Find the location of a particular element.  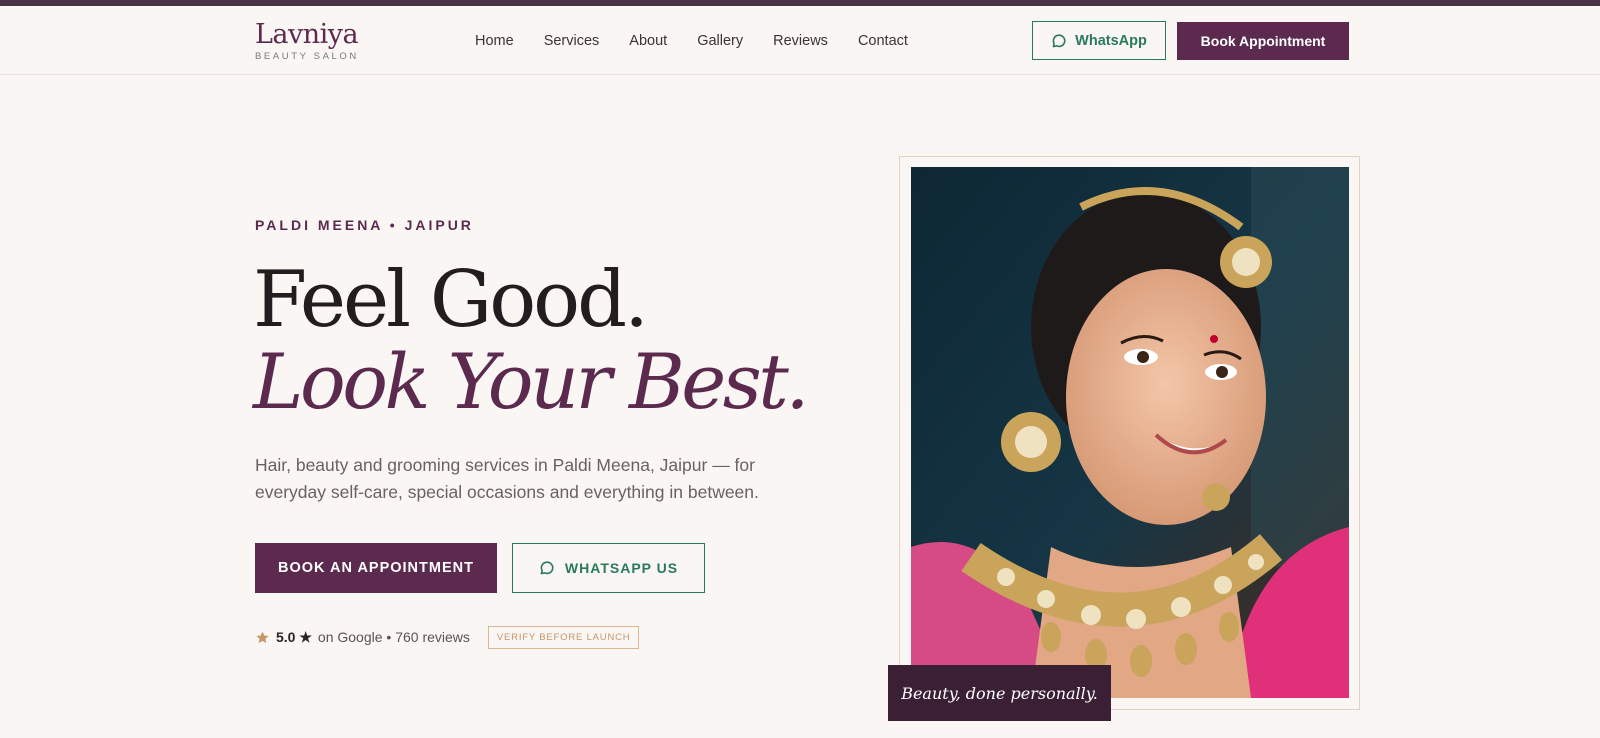

brand-tagline: BEAUTY SALON is located at coordinates (307, 56).